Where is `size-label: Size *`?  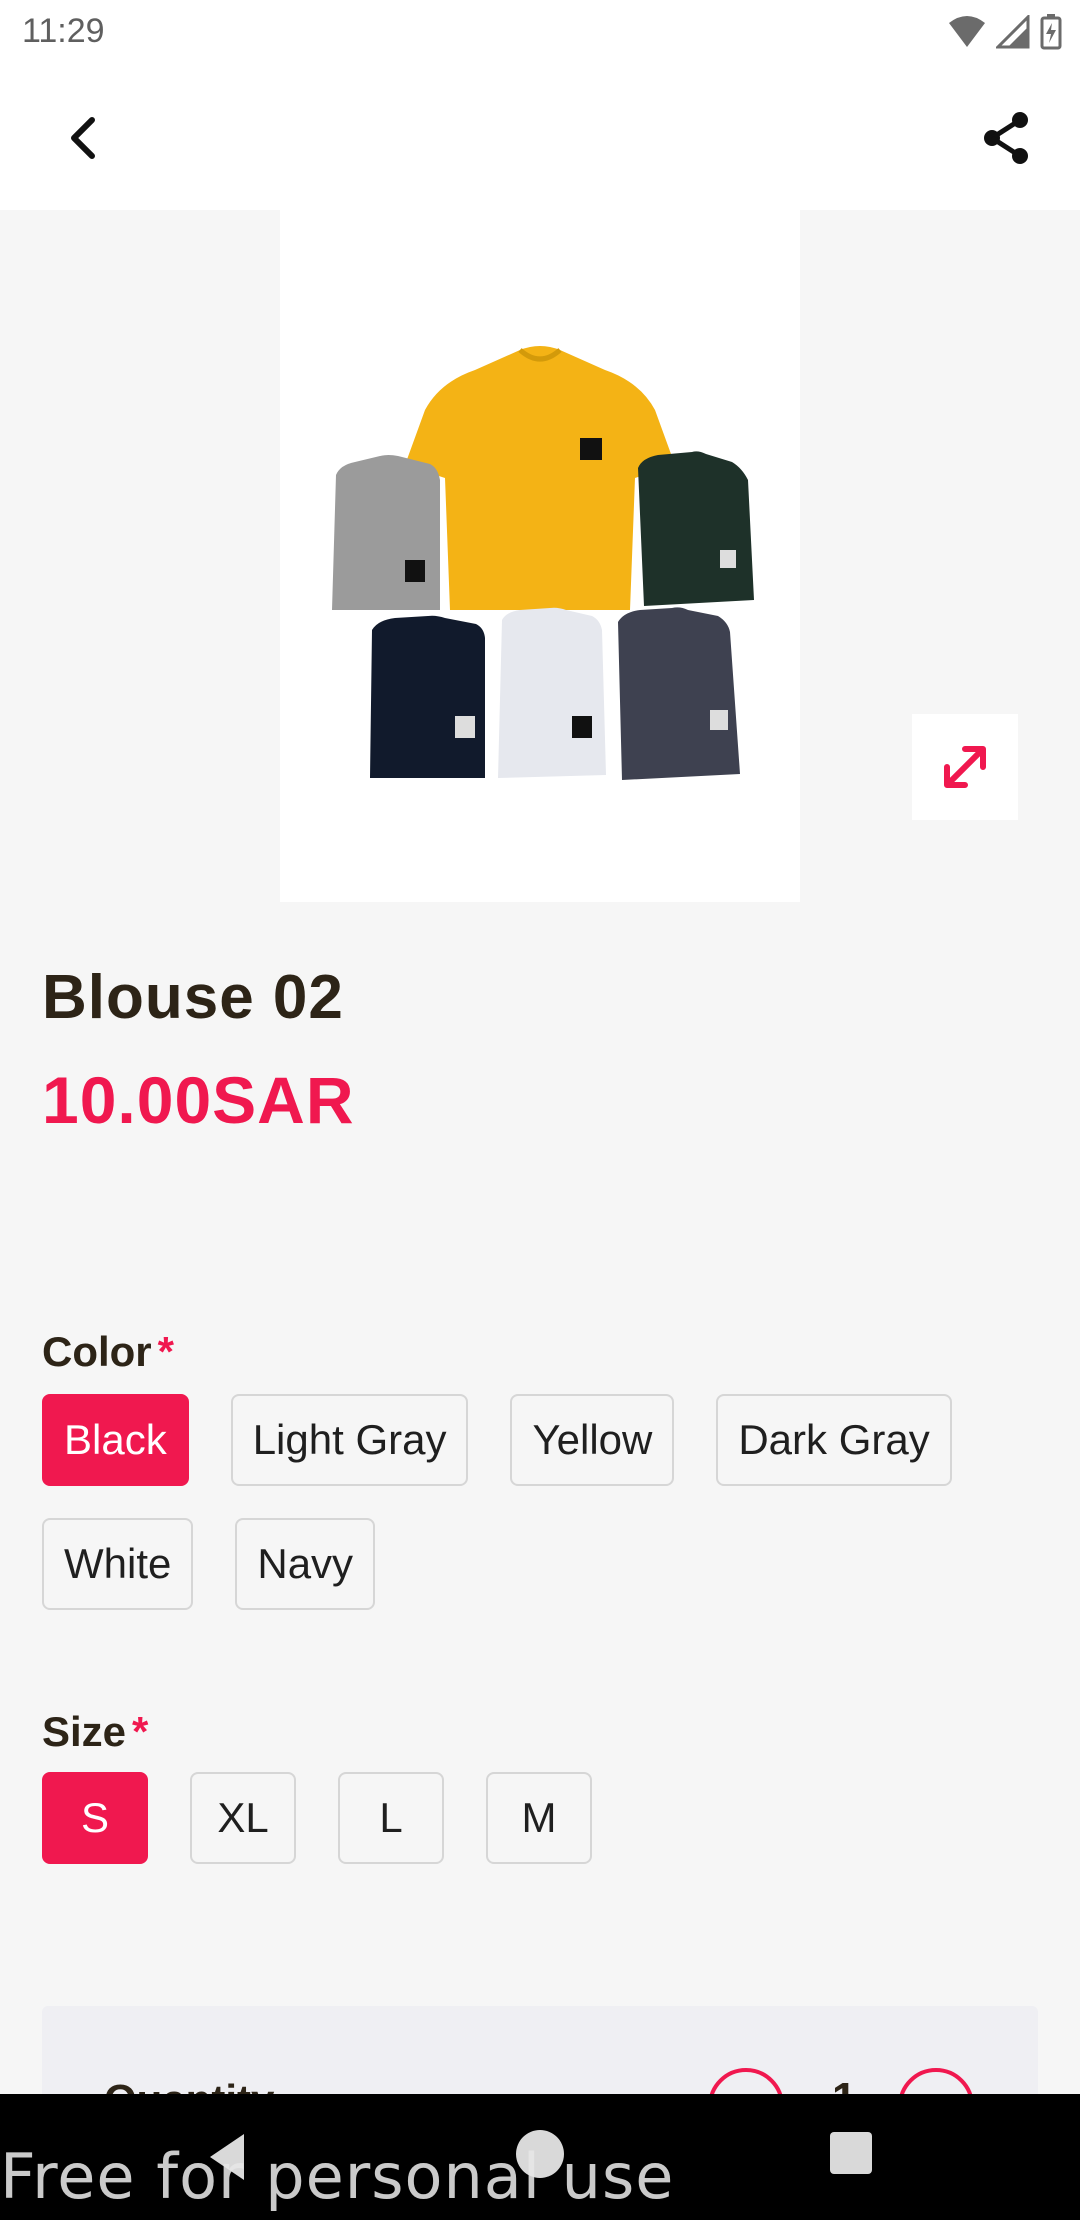
size-label: Size * is located at coordinates (95, 1732).